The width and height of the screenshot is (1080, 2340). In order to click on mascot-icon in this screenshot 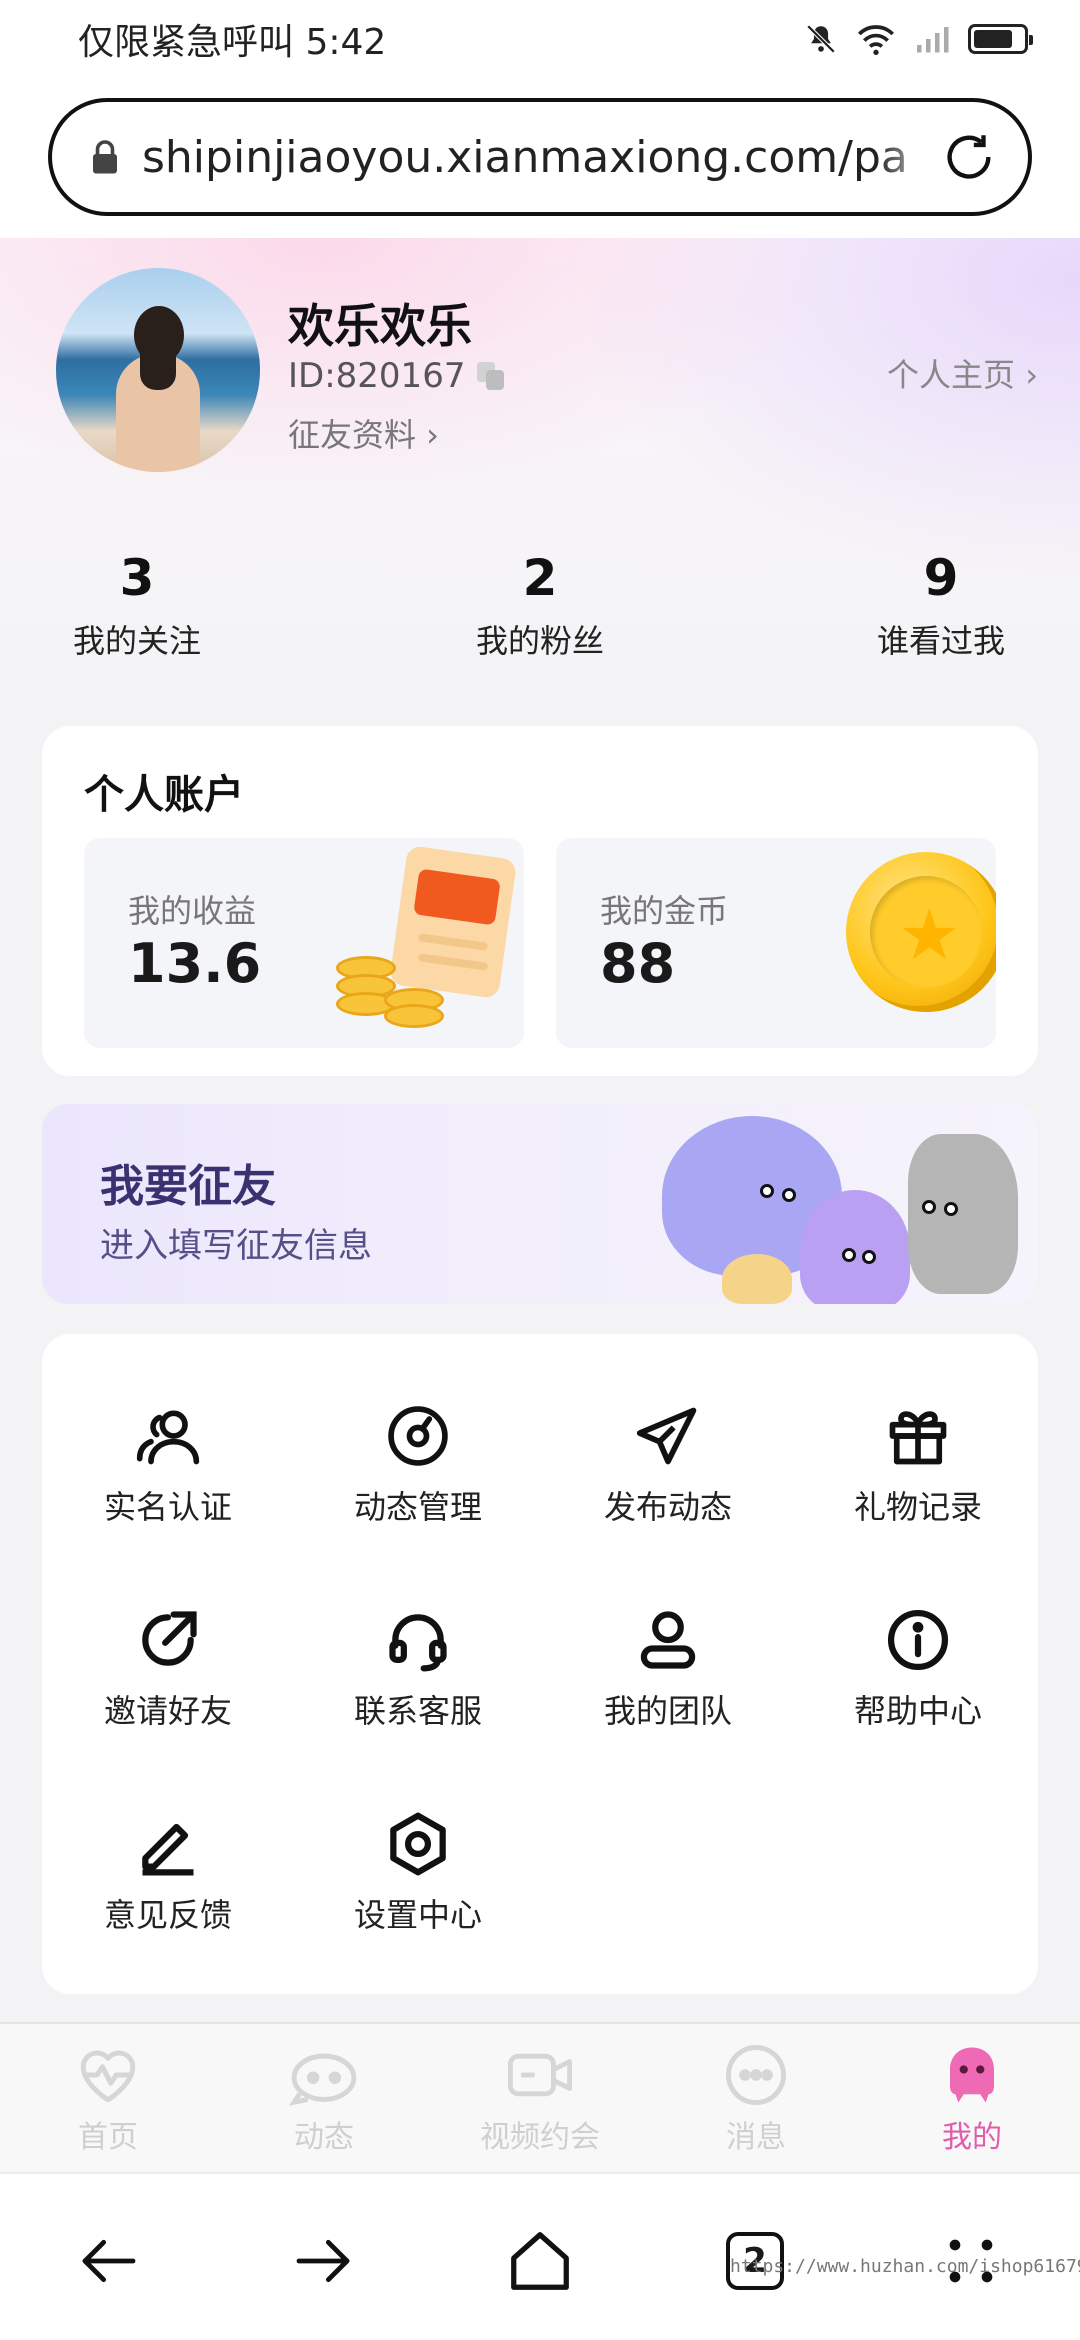, I will do `click(972, 2075)`.